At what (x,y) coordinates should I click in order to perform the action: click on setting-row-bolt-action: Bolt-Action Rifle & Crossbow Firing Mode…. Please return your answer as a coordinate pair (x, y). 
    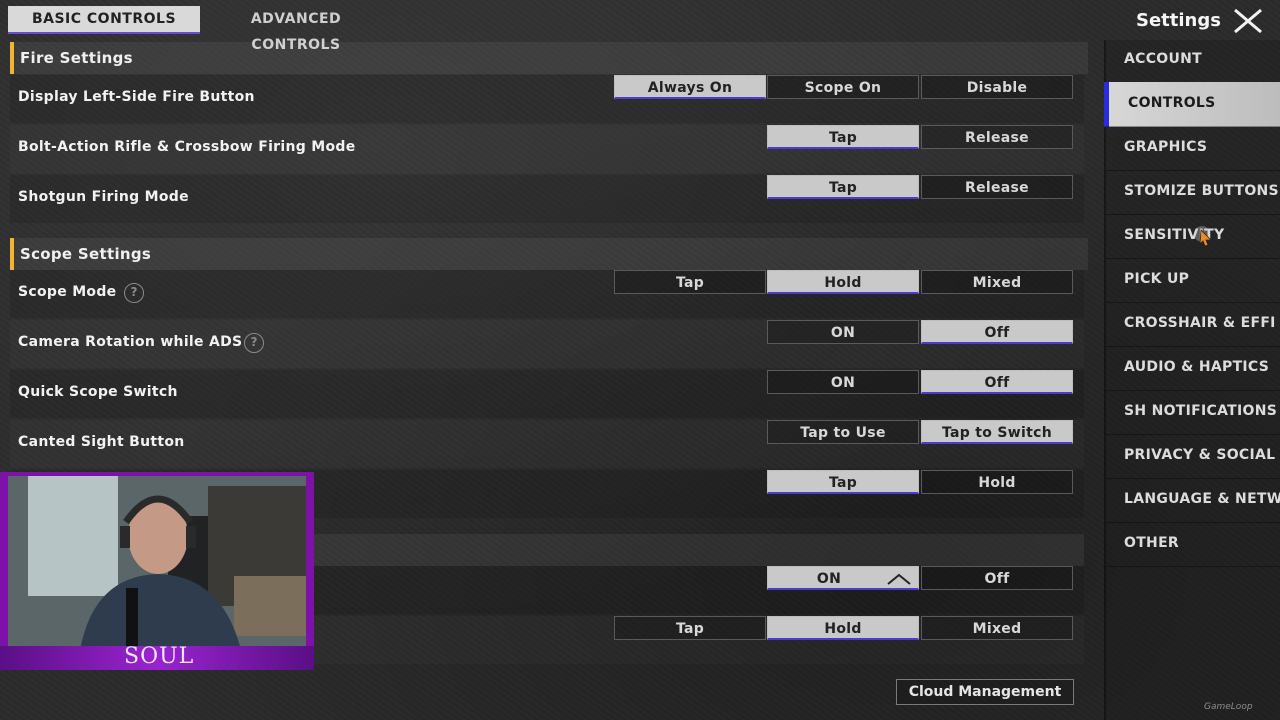
    Looking at the image, I should click on (547, 149).